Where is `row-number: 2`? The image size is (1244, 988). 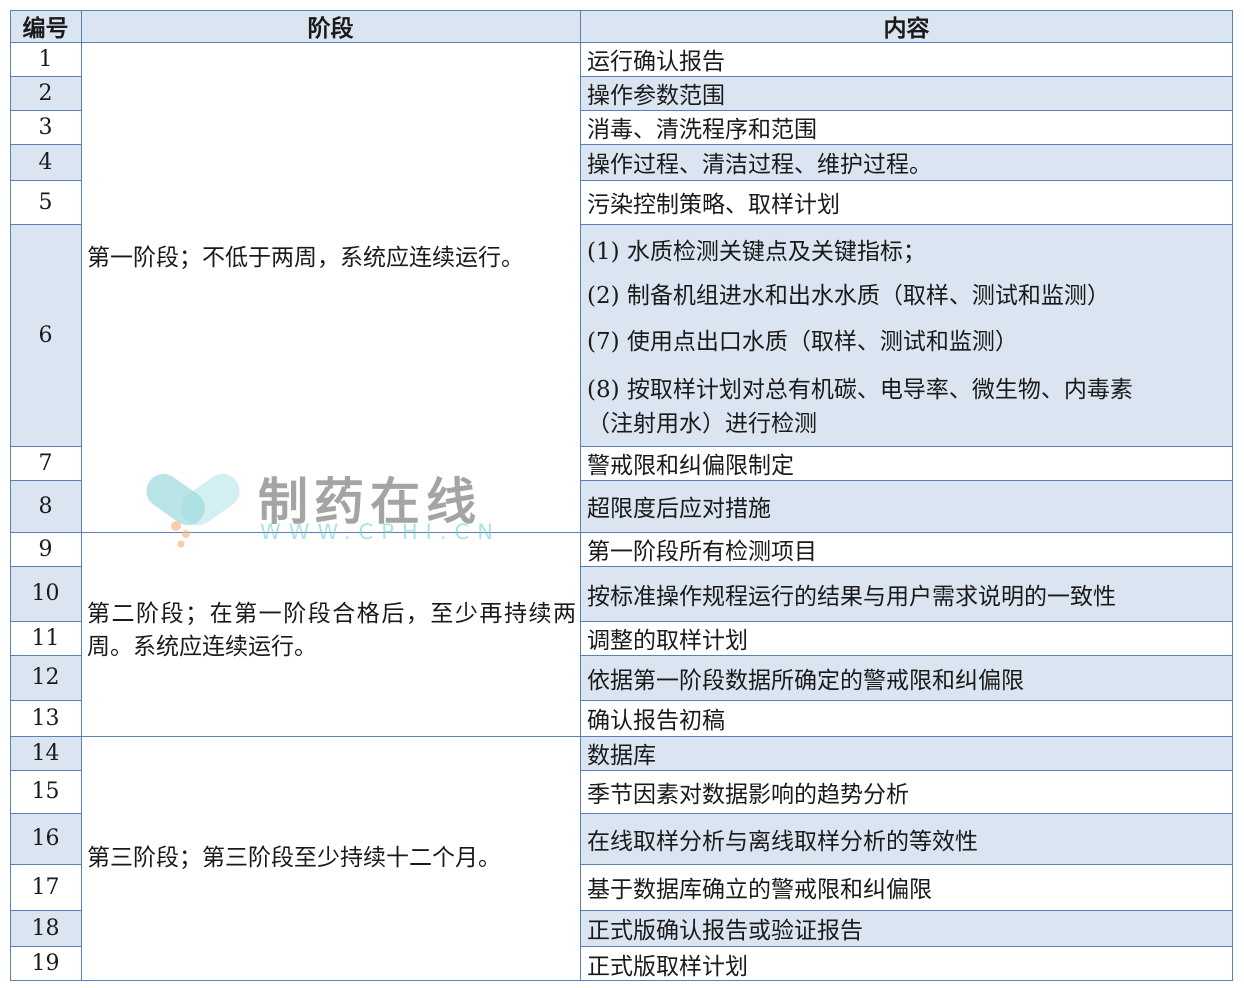
row-number: 2 is located at coordinates (45, 93).